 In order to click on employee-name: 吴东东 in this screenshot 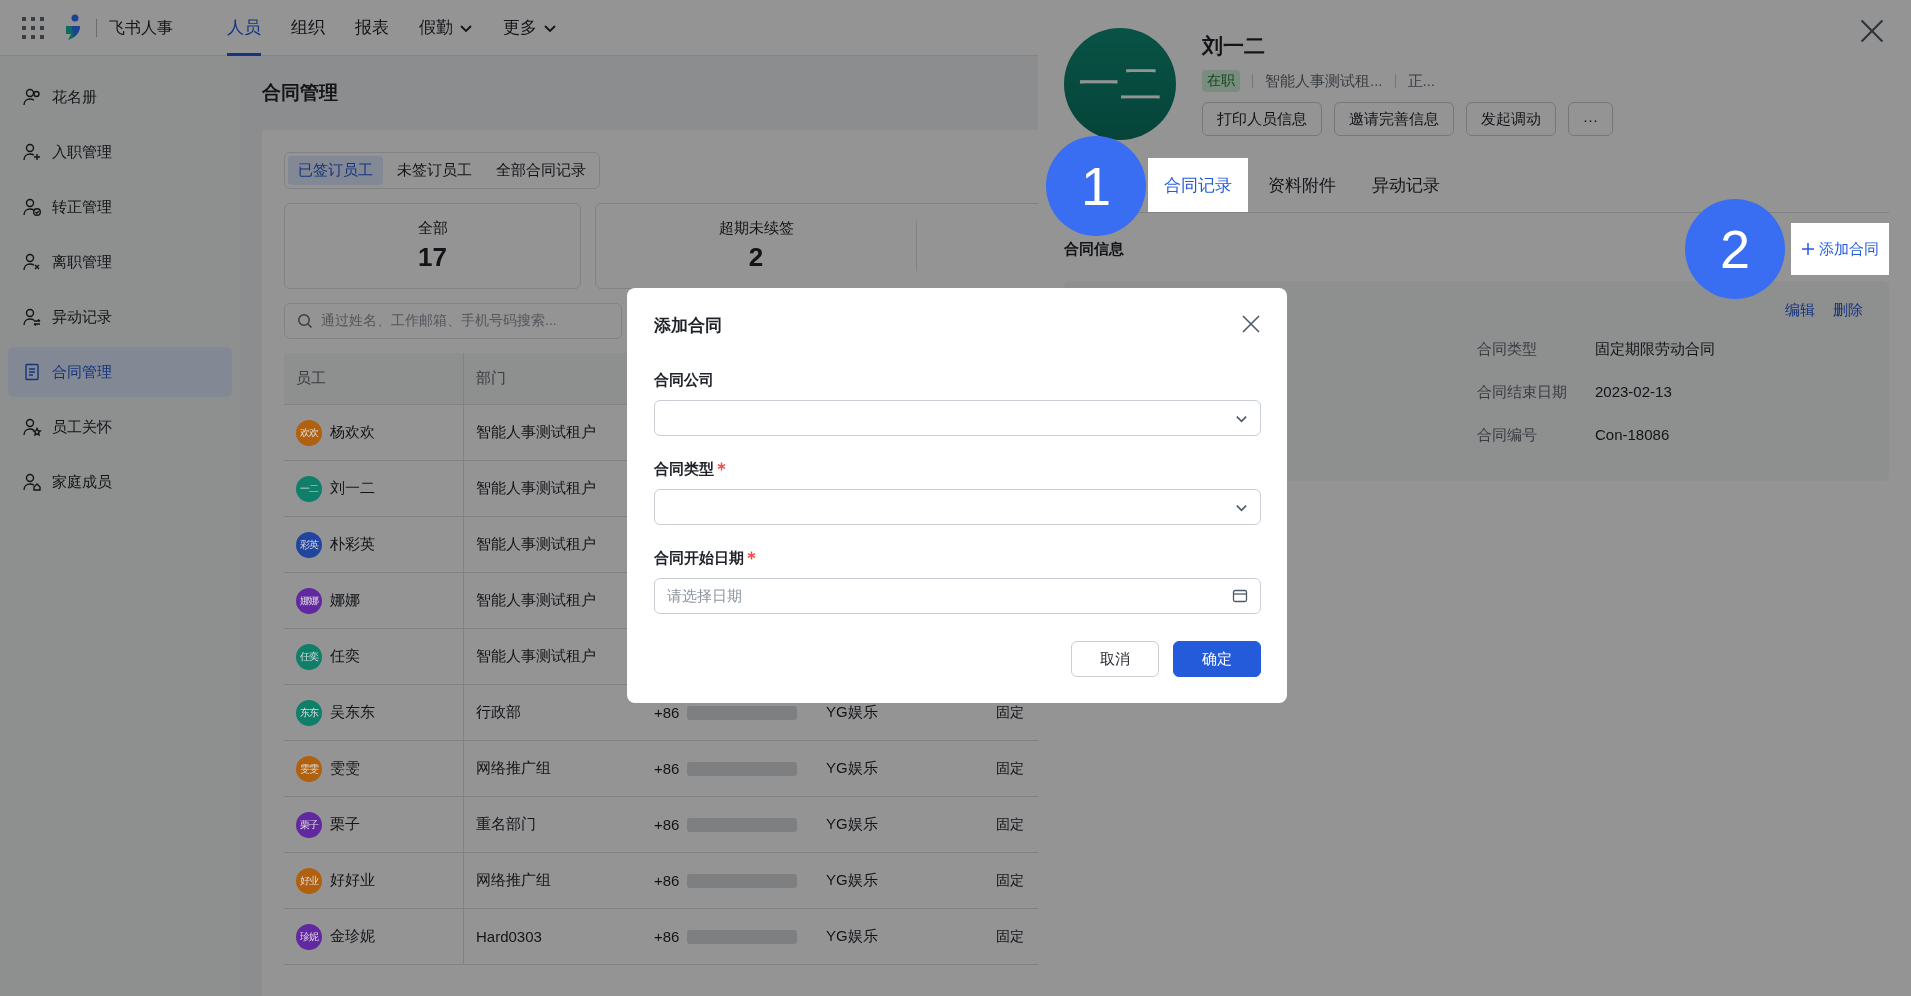, I will do `click(352, 712)`.